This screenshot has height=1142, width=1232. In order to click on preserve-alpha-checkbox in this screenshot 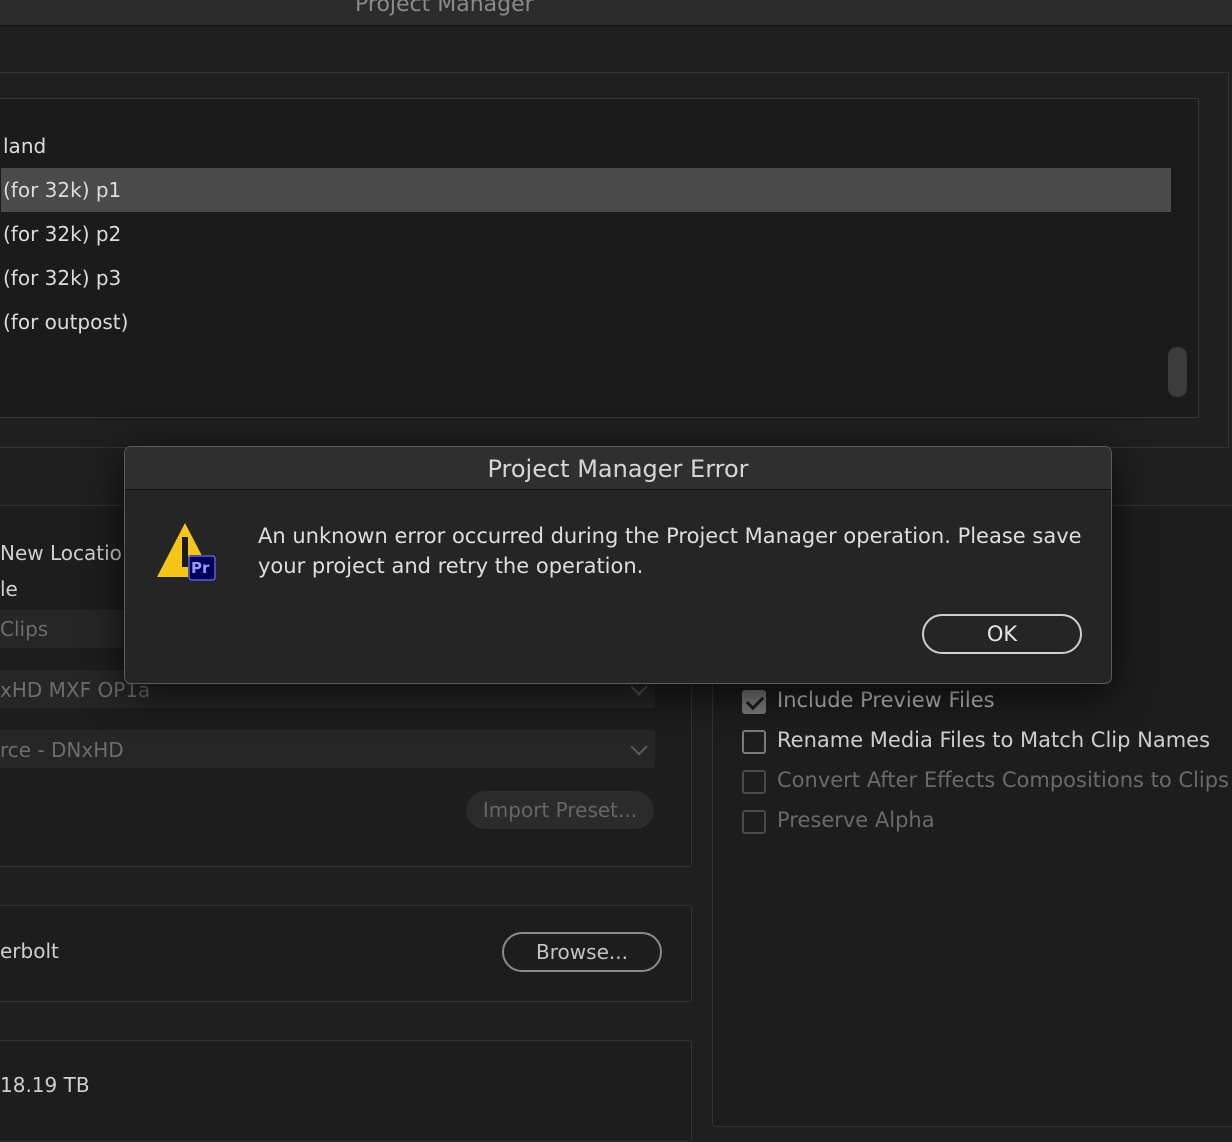, I will do `click(754, 822)`.